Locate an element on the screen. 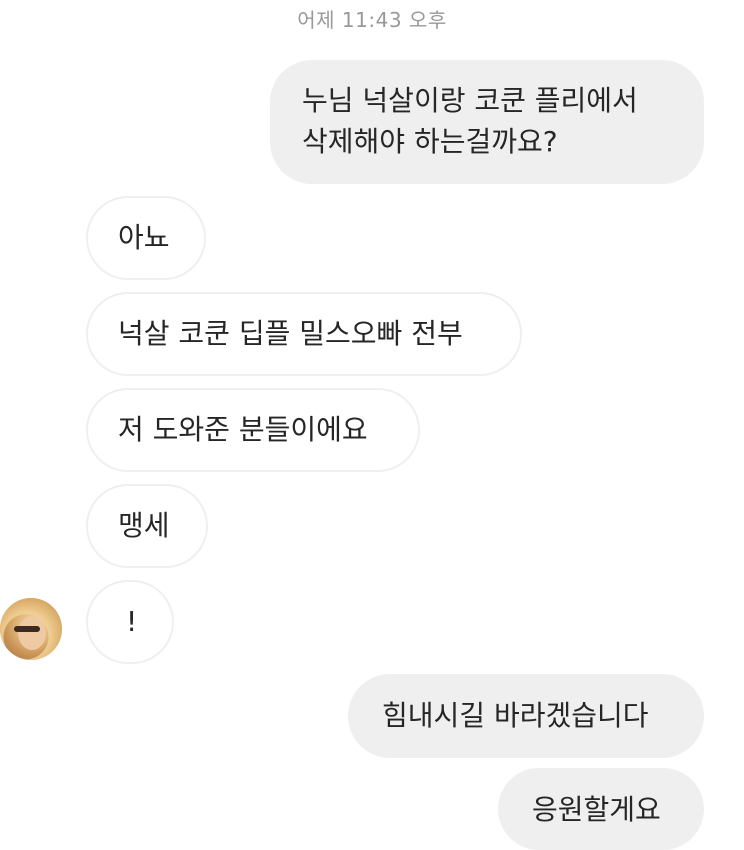  message-text: 삭제해야 하는걸까요? is located at coordinates (430, 141).